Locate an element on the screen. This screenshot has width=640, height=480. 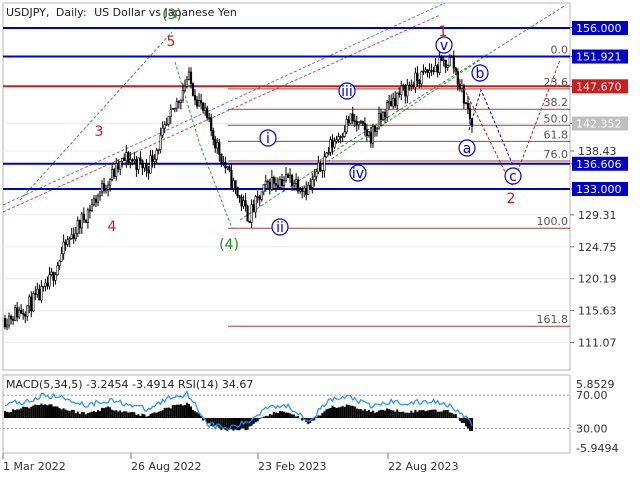
price-box-label-2: 147.670 is located at coordinates (599, 86).